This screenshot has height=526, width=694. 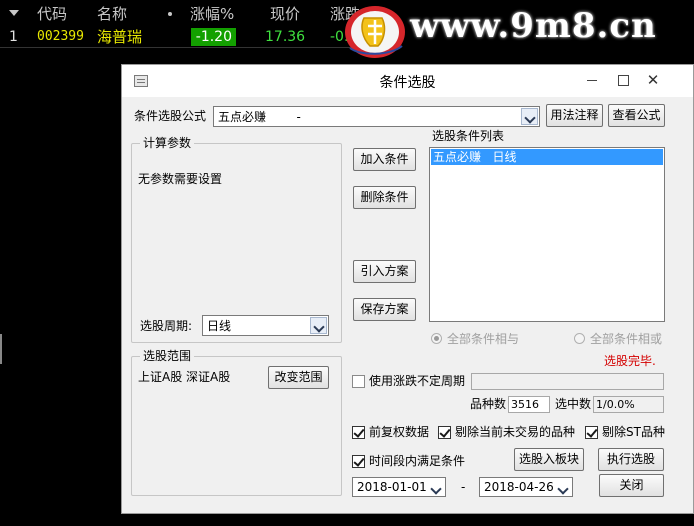 What do you see at coordinates (631, 459) in the screenshot?
I see `execute-button: 执行选股` at bounding box center [631, 459].